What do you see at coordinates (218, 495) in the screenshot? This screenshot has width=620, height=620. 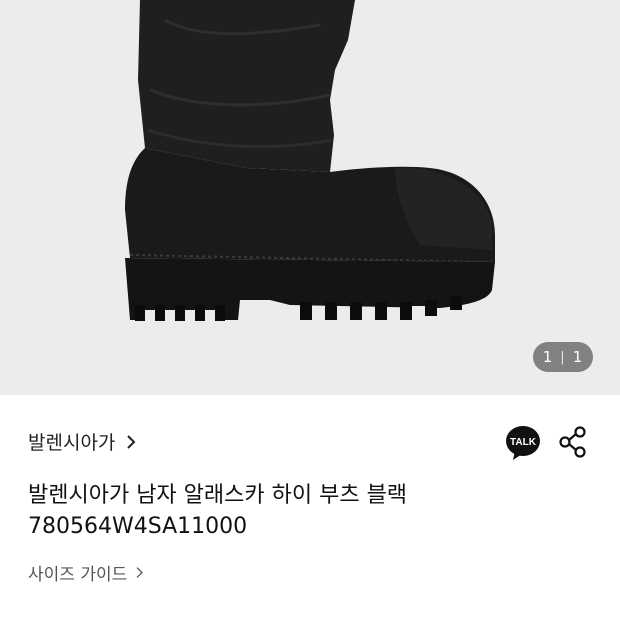 I see `product-title-name: 발렌시아가 남자 알래스카 하이 부츠 블랙` at bounding box center [218, 495].